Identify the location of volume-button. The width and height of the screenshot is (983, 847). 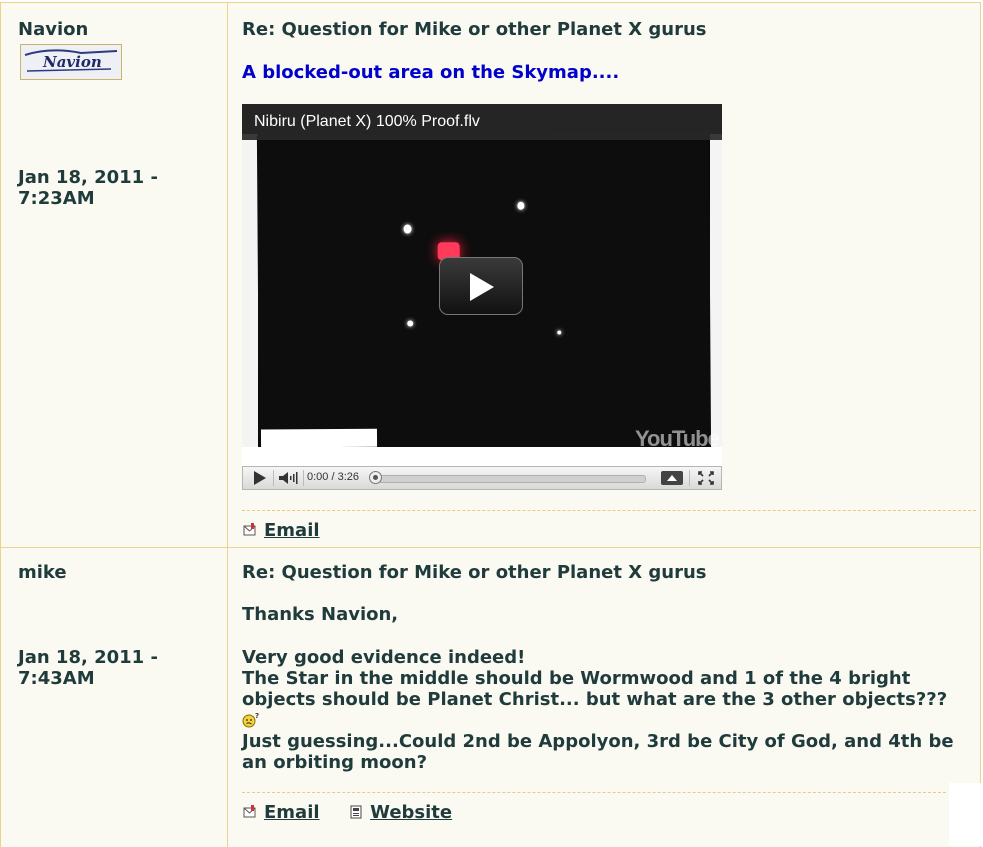
(289, 478).